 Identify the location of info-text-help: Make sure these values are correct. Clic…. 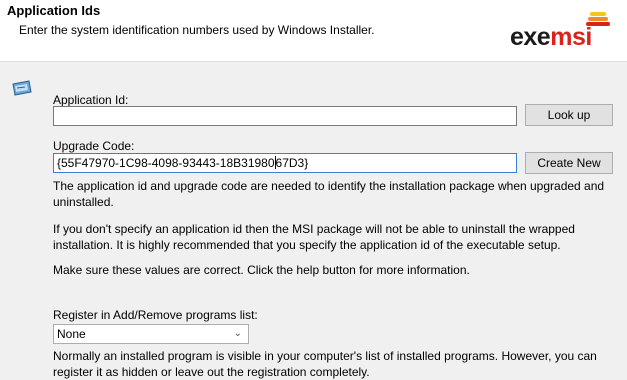
(261, 270).